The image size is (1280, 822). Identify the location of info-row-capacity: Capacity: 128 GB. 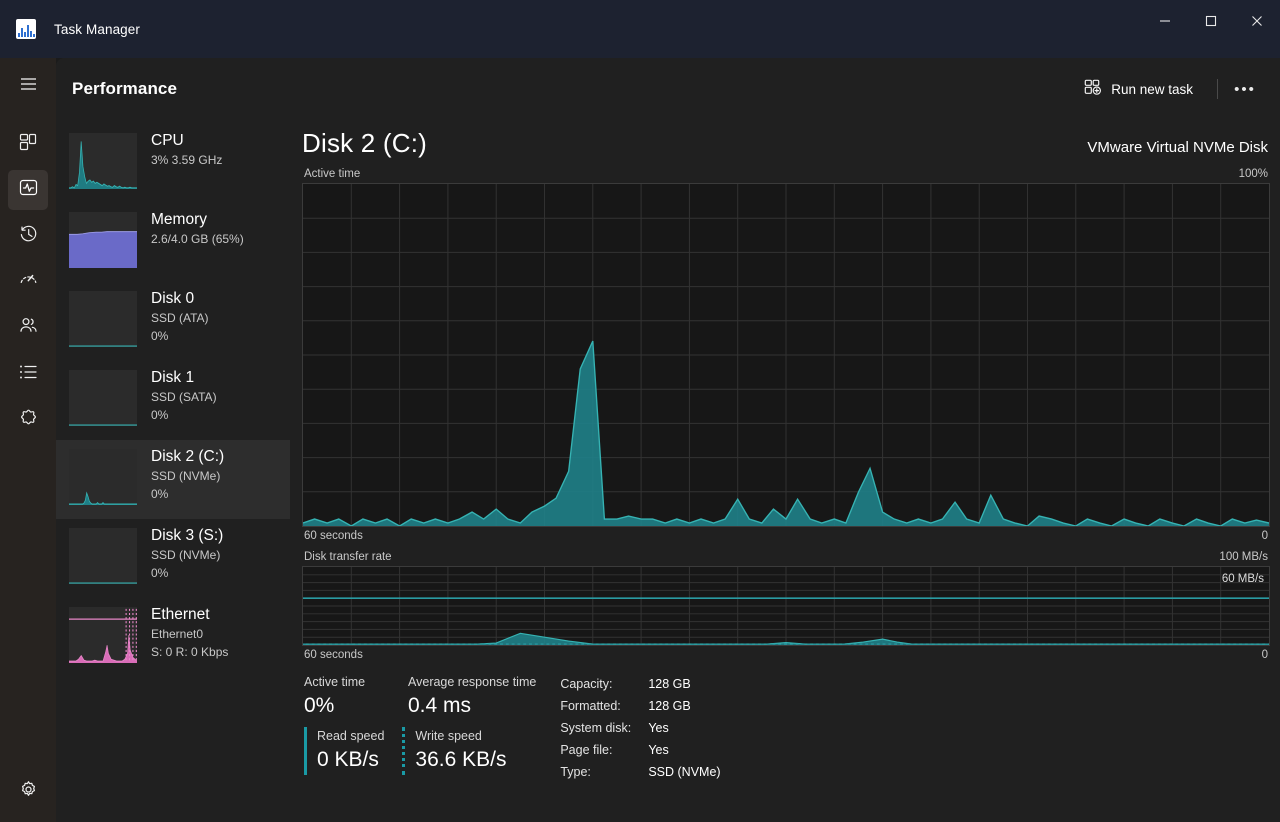
(640, 684).